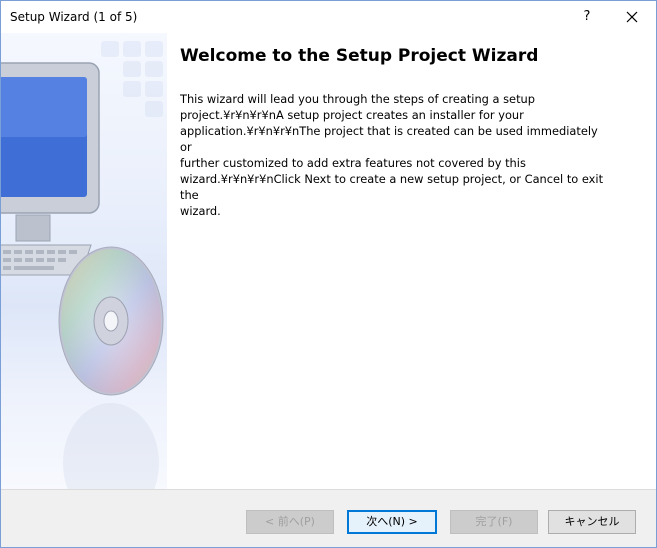 Image resolution: width=657 pixels, height=548 pixels. What do you see at coordinates (132, 79) in the screenshot?
I see `background-tiles` at bounding box center [132, 79].